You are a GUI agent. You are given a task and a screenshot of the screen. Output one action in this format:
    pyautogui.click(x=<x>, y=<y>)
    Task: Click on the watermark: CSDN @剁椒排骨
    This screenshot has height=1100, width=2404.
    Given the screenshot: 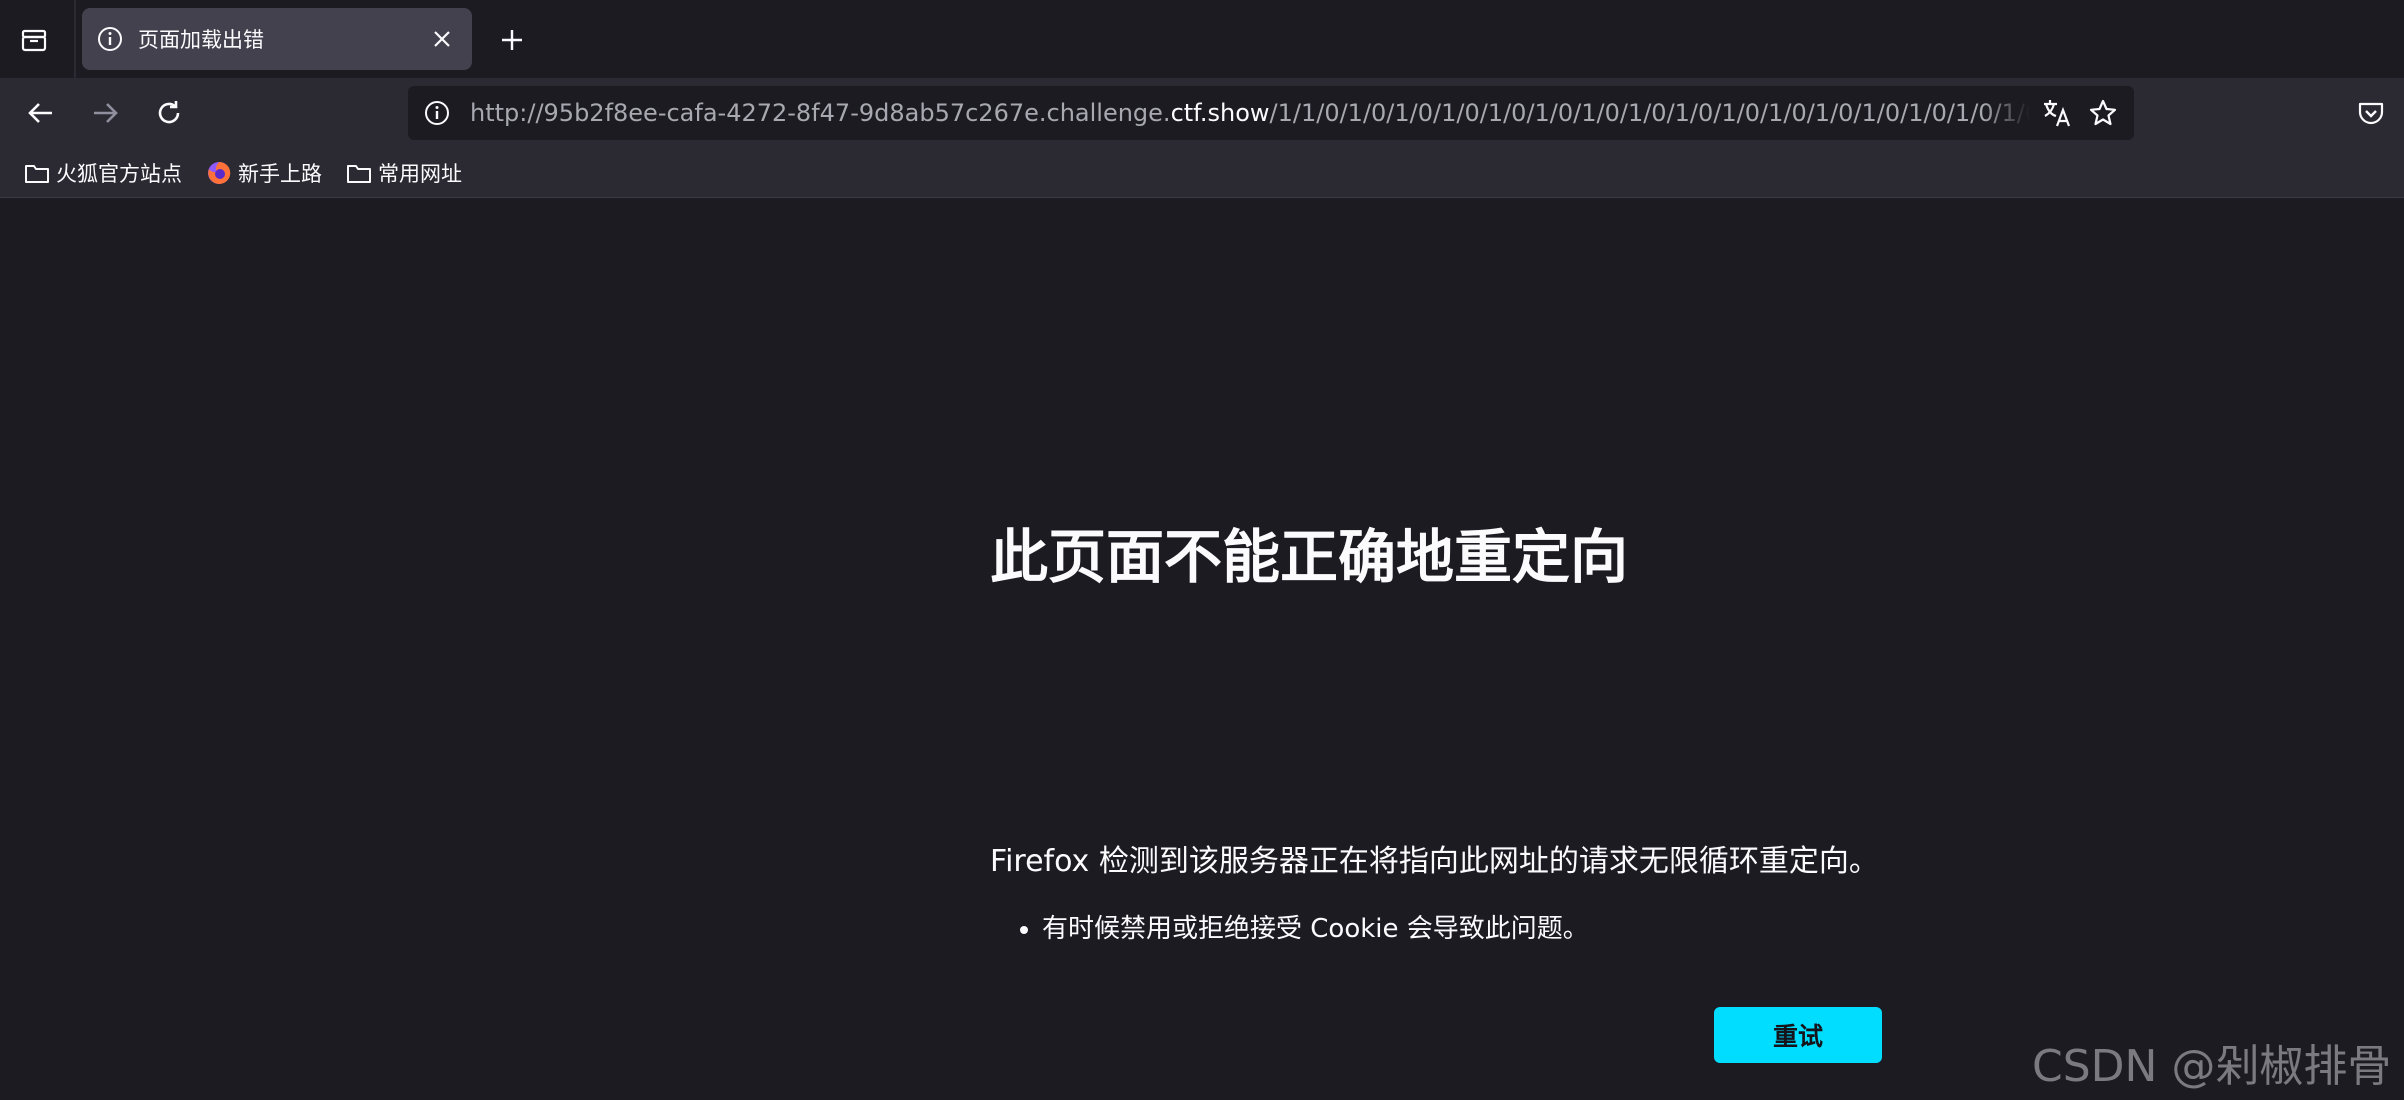 What is the action you would take?
    pyautogui.click(x=2212, y=1066)
    